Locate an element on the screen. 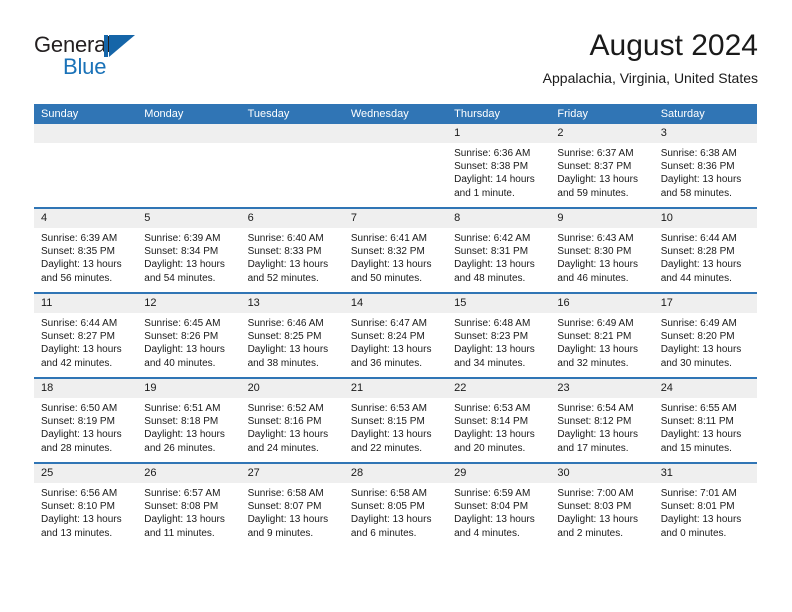  sunset-text: Sunset: 8:36 PM is located at coordinates (697, 167).